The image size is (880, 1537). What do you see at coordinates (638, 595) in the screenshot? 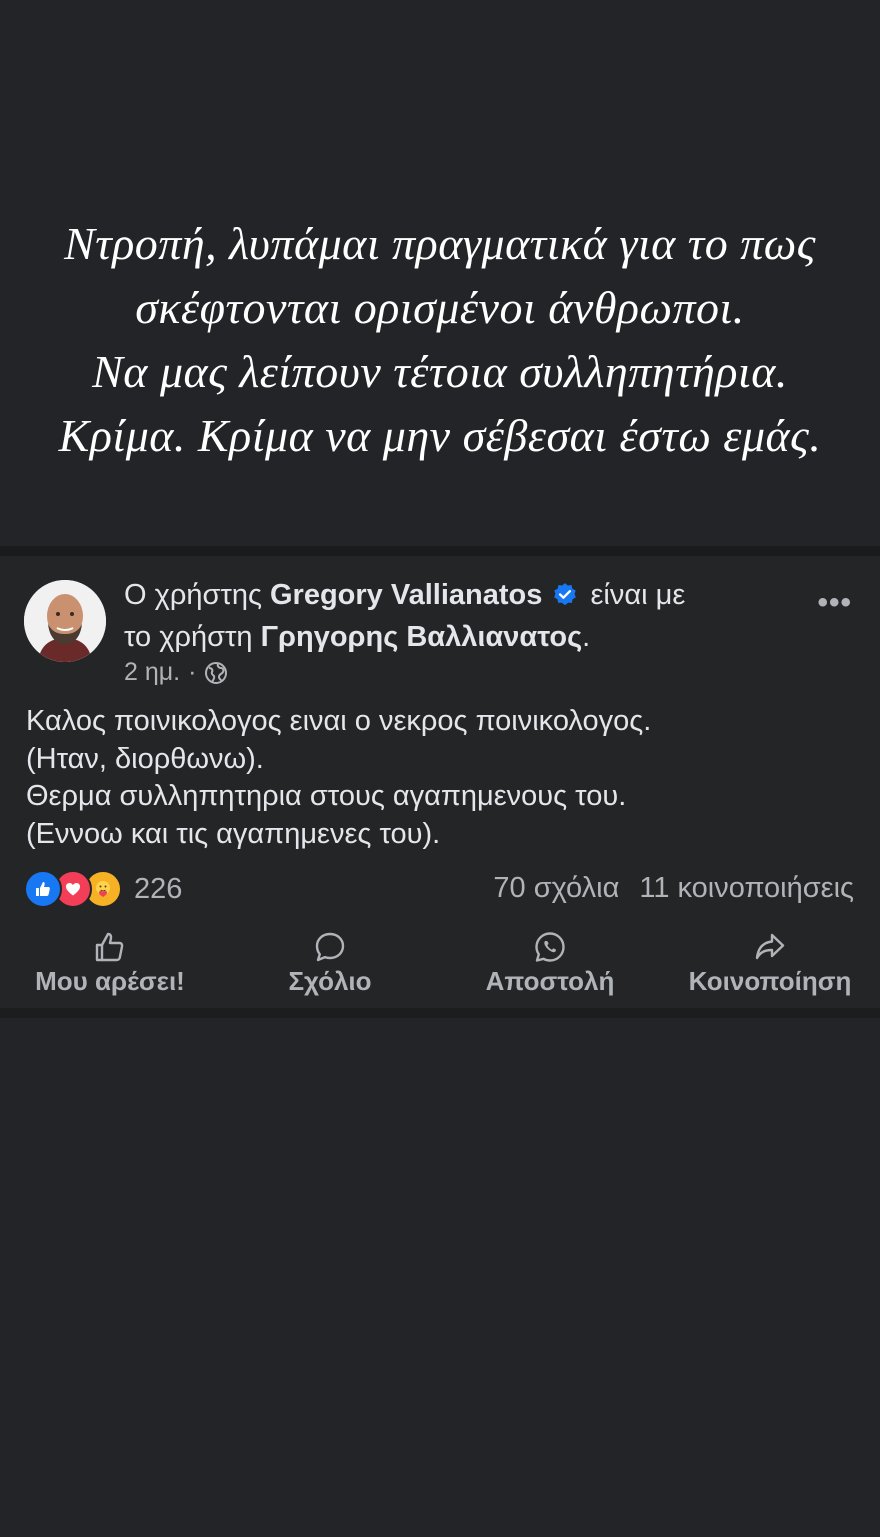
I see `header-with-text: είναι με` at bounding box center [638, 595].